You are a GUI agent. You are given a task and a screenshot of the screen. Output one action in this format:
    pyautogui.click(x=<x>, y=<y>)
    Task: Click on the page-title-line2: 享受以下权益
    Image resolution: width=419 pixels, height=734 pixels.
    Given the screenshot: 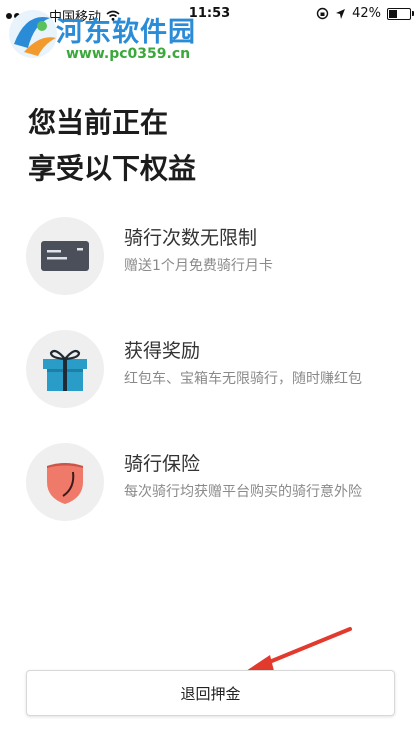 What is the action you would take?
    pyautogui.click(x=112, y=168)
    